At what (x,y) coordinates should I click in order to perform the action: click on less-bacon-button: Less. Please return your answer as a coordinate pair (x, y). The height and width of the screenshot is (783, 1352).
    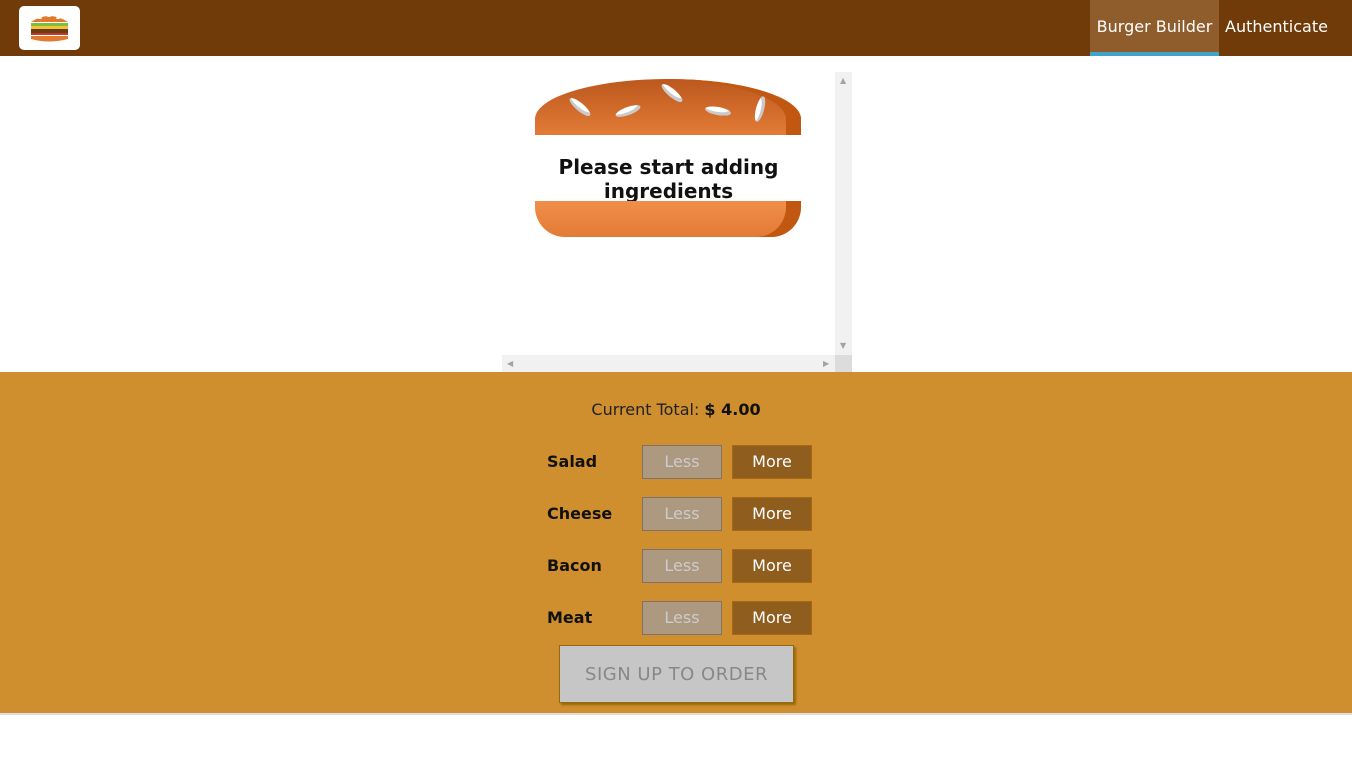
    Looking at the image, I should click on (682, 566).